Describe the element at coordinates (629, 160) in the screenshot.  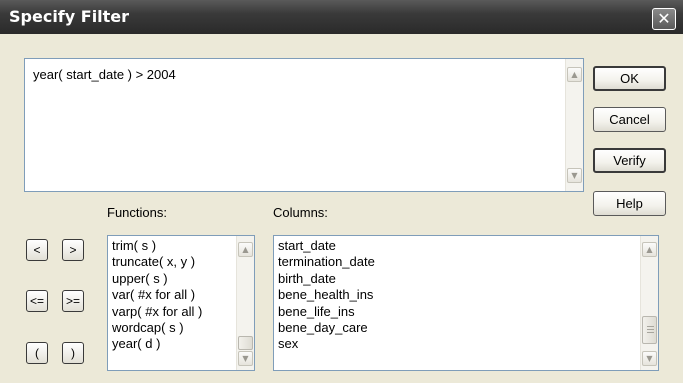
I see `verify-button: Verify` at that location.